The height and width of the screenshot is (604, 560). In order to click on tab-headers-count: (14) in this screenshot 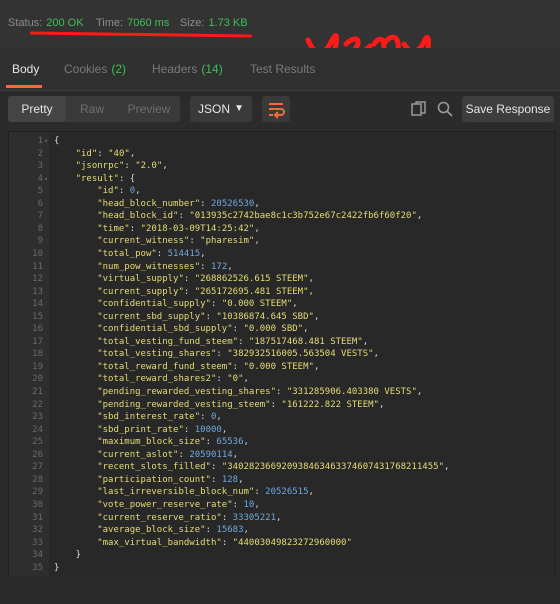, I will do `click(212, 69)`.